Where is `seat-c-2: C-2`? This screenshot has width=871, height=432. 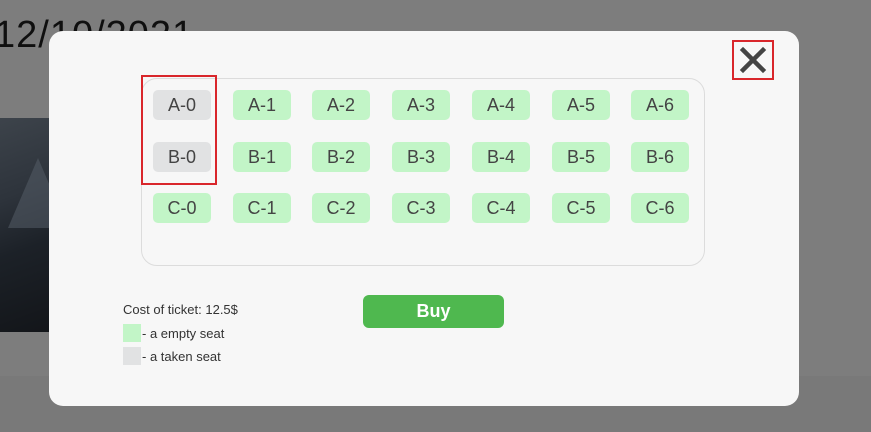
seat-c-2: C-2 is located at coordinates (341, 208).